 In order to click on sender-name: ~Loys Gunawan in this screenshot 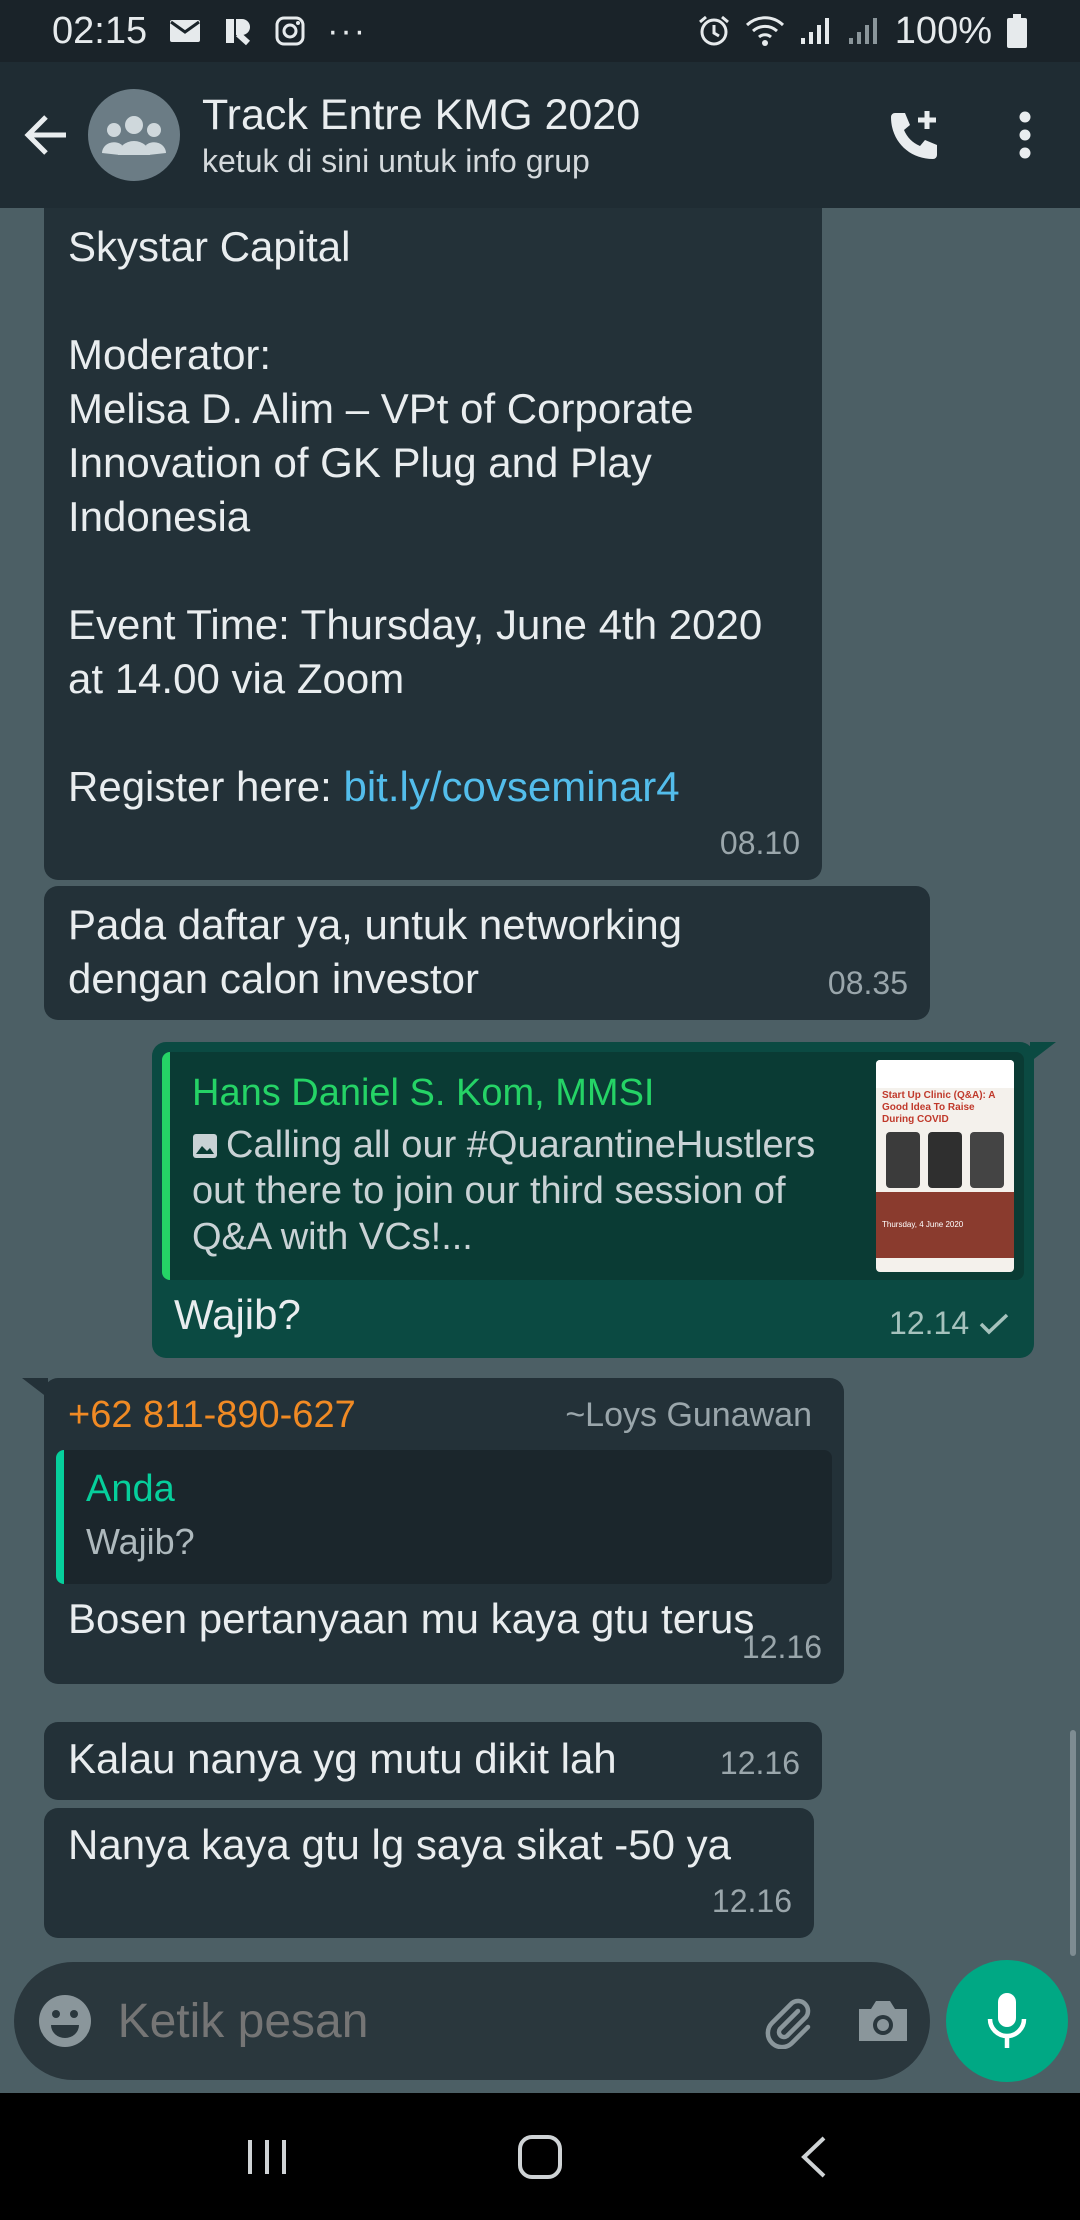, I will do `click(688, 1415)`.